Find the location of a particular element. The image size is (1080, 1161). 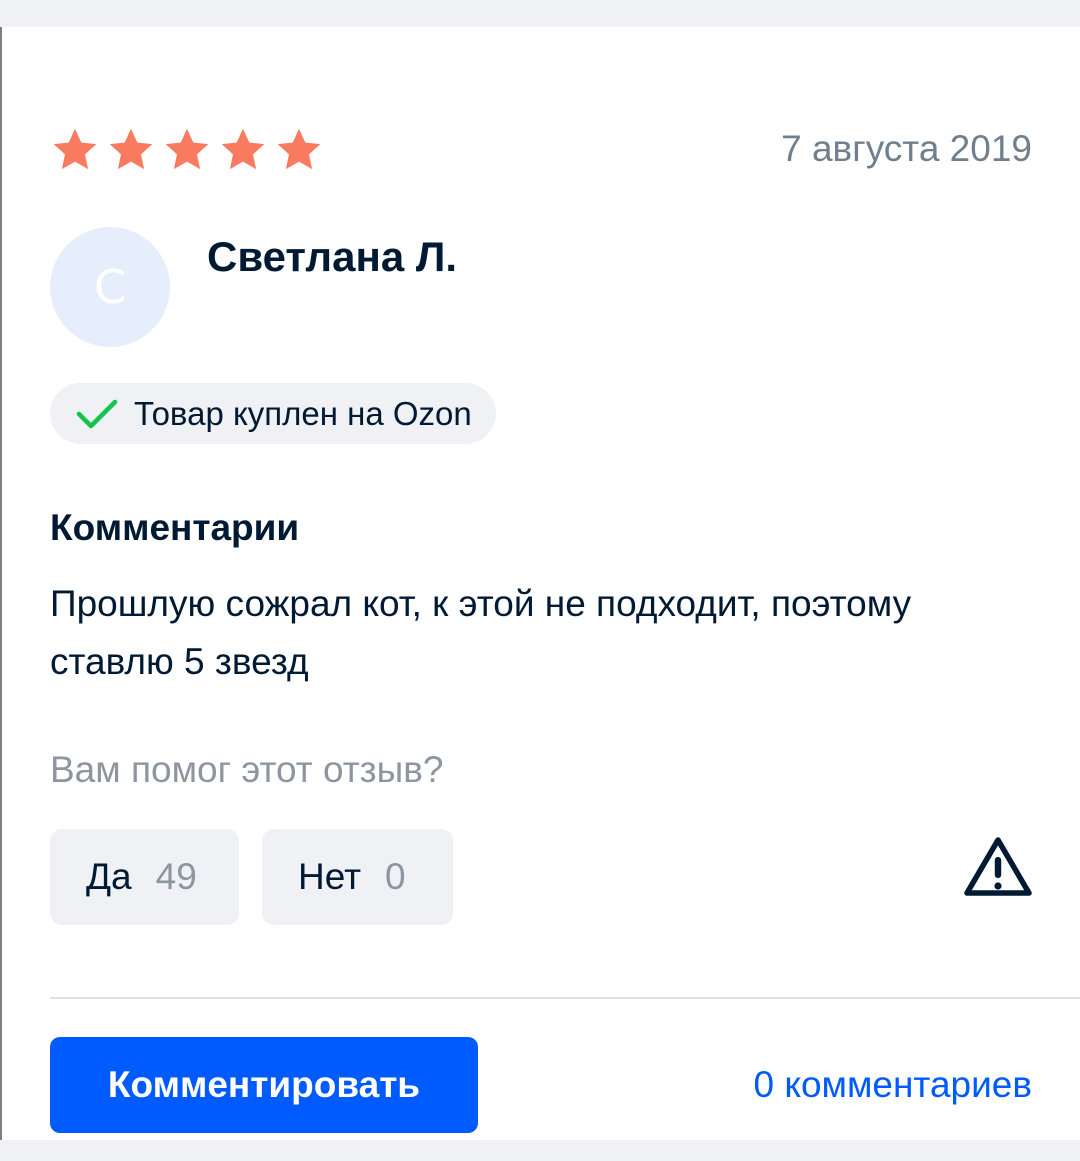

rating-stars is located at coordinates (187, 150).